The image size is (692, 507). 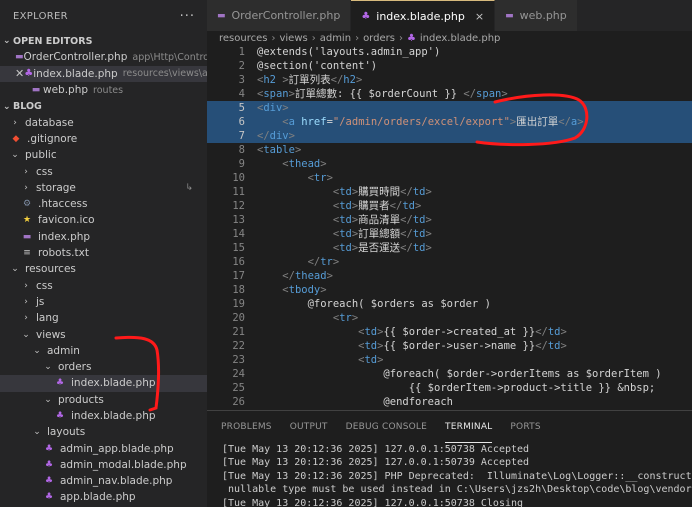 What do you see at coordinates (103, 139) in the screenshot?
I see `tree-item: ◆ .gitignore` at bounding box center [103, 139].